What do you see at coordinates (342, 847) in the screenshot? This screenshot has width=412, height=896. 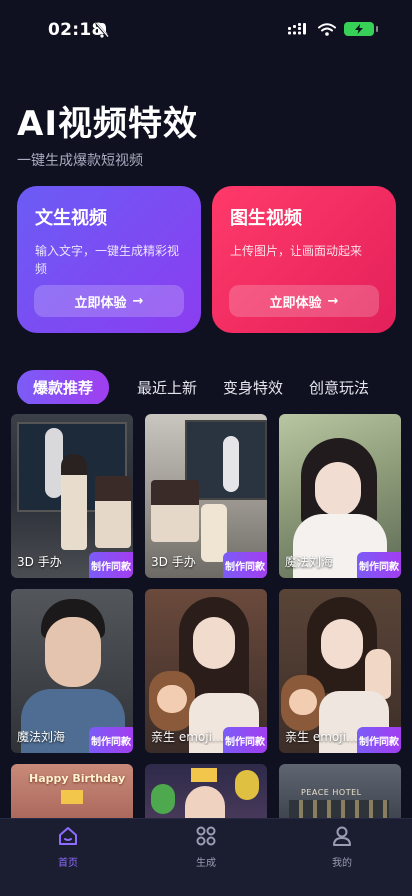 I see `nav-profile: 我的` at bounding box center [342, 847].